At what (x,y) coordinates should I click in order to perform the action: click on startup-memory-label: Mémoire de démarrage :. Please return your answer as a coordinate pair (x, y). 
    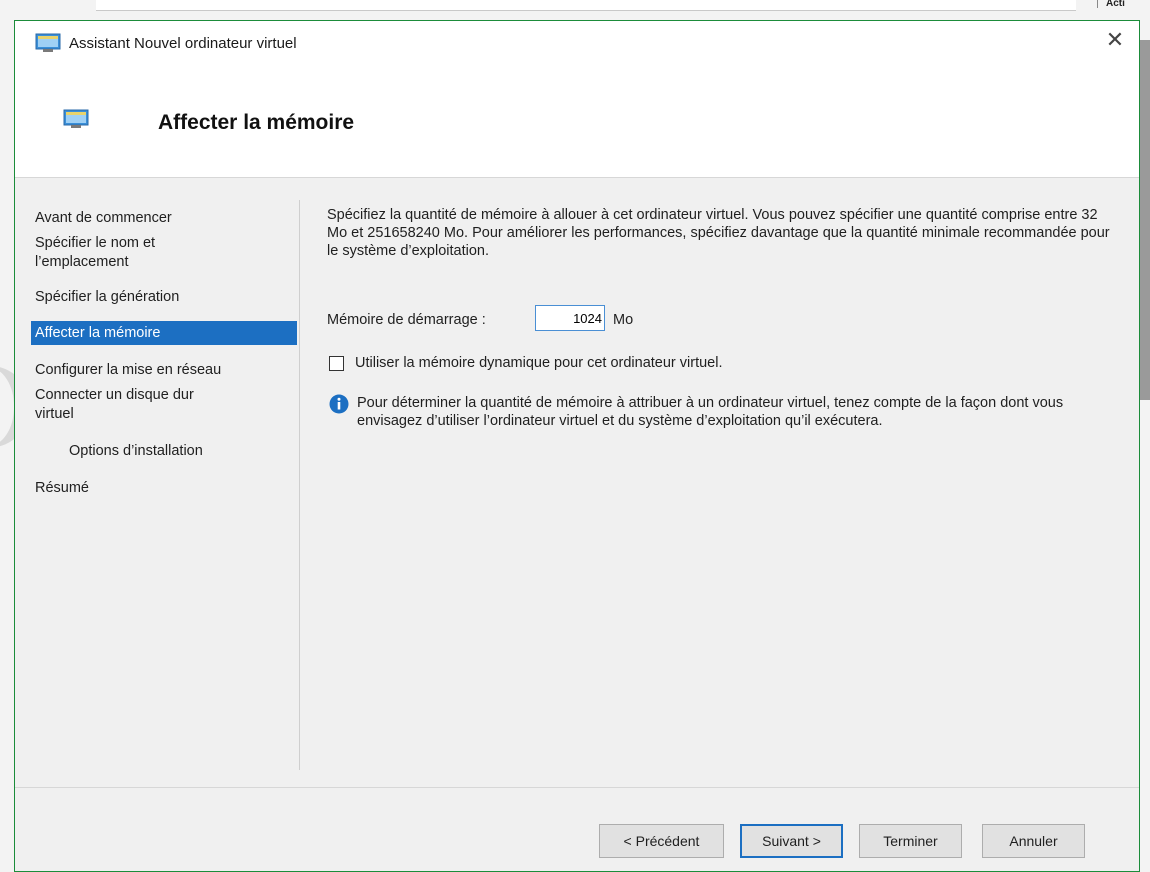
    Looking at the image, I should click on (406, 320).